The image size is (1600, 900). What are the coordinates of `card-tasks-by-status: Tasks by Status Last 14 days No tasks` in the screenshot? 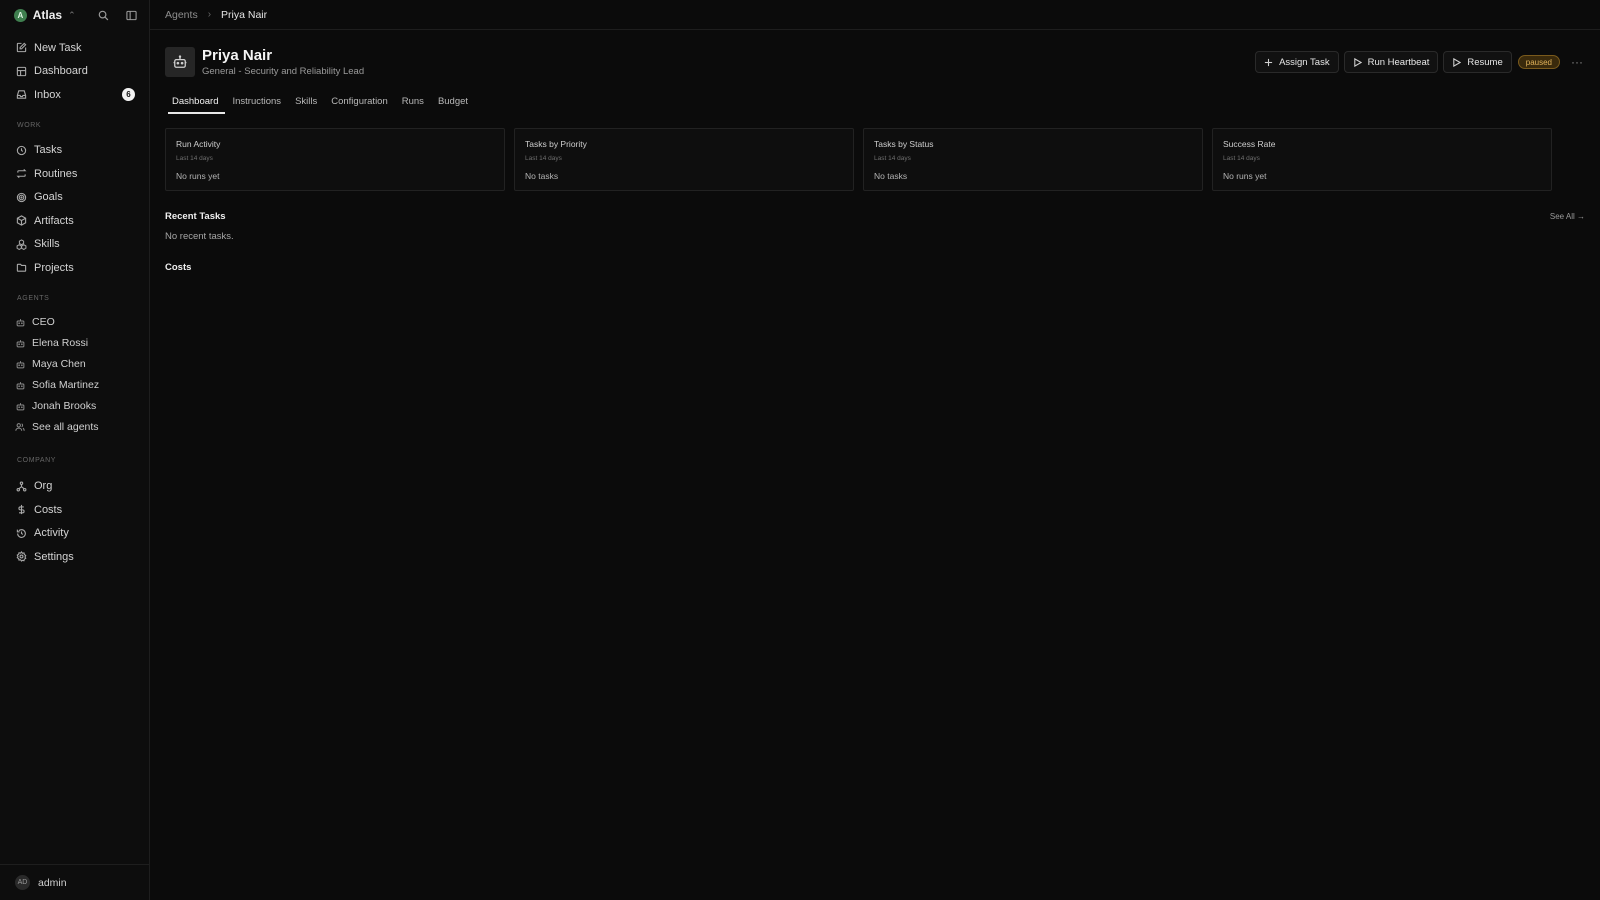 It's located at (1033, 159).